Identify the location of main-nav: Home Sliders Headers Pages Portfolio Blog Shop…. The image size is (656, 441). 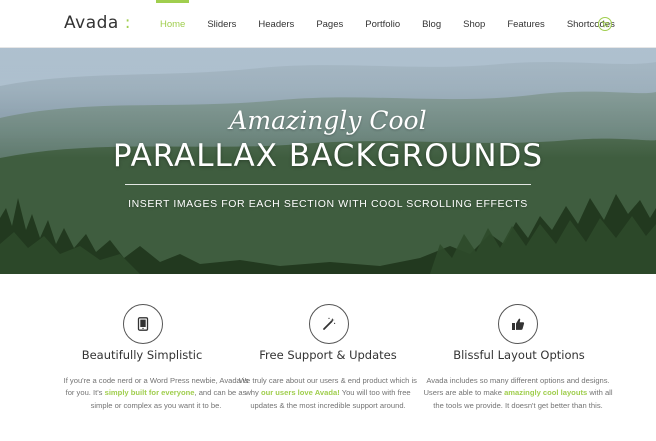
(396, 24).